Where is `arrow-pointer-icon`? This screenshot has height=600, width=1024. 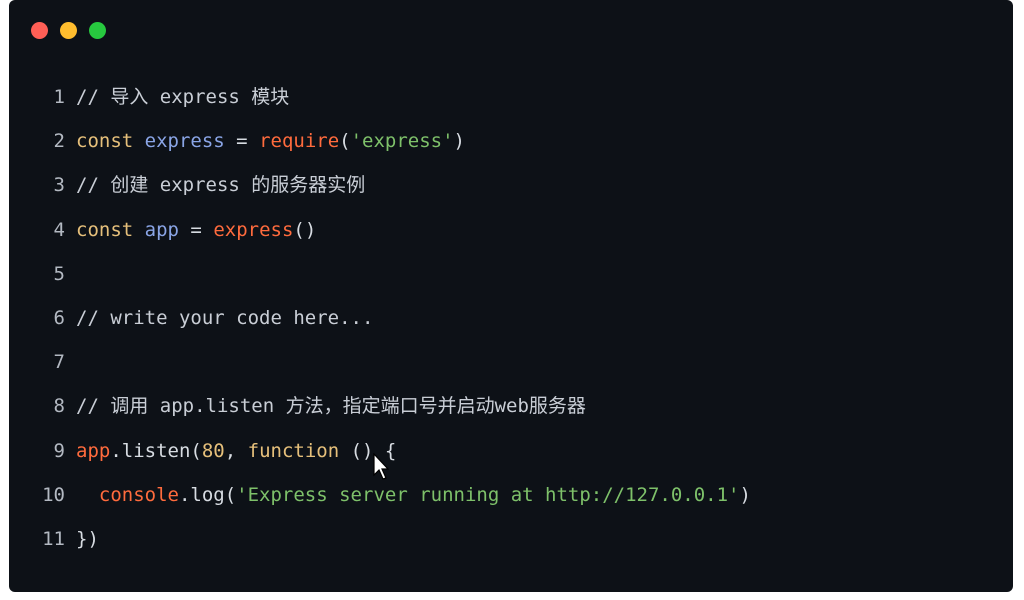 arrow-pointer-icon is located at coordinates (381, 466).